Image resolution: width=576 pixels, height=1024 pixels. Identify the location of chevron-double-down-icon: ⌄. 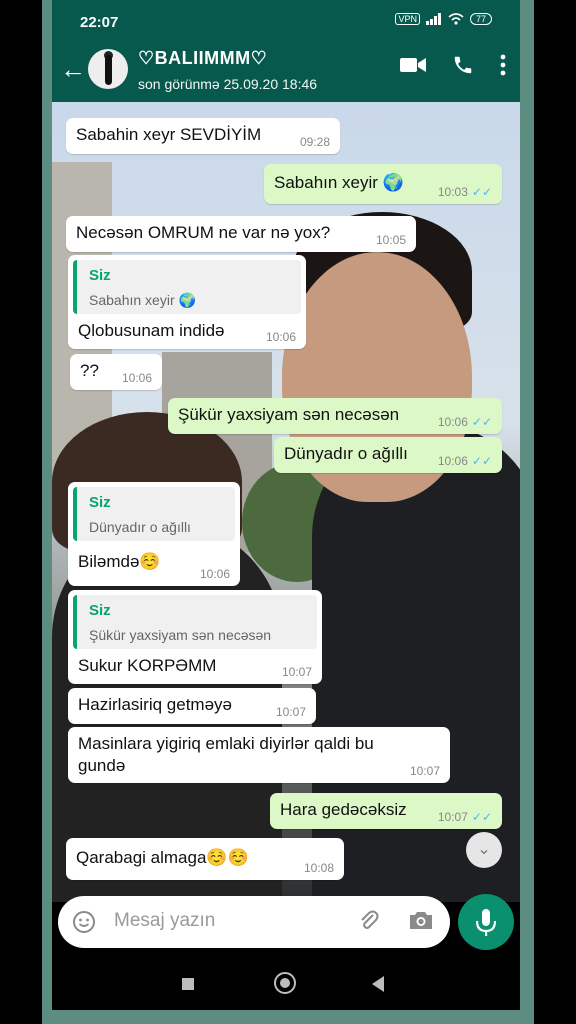
(484, 849).